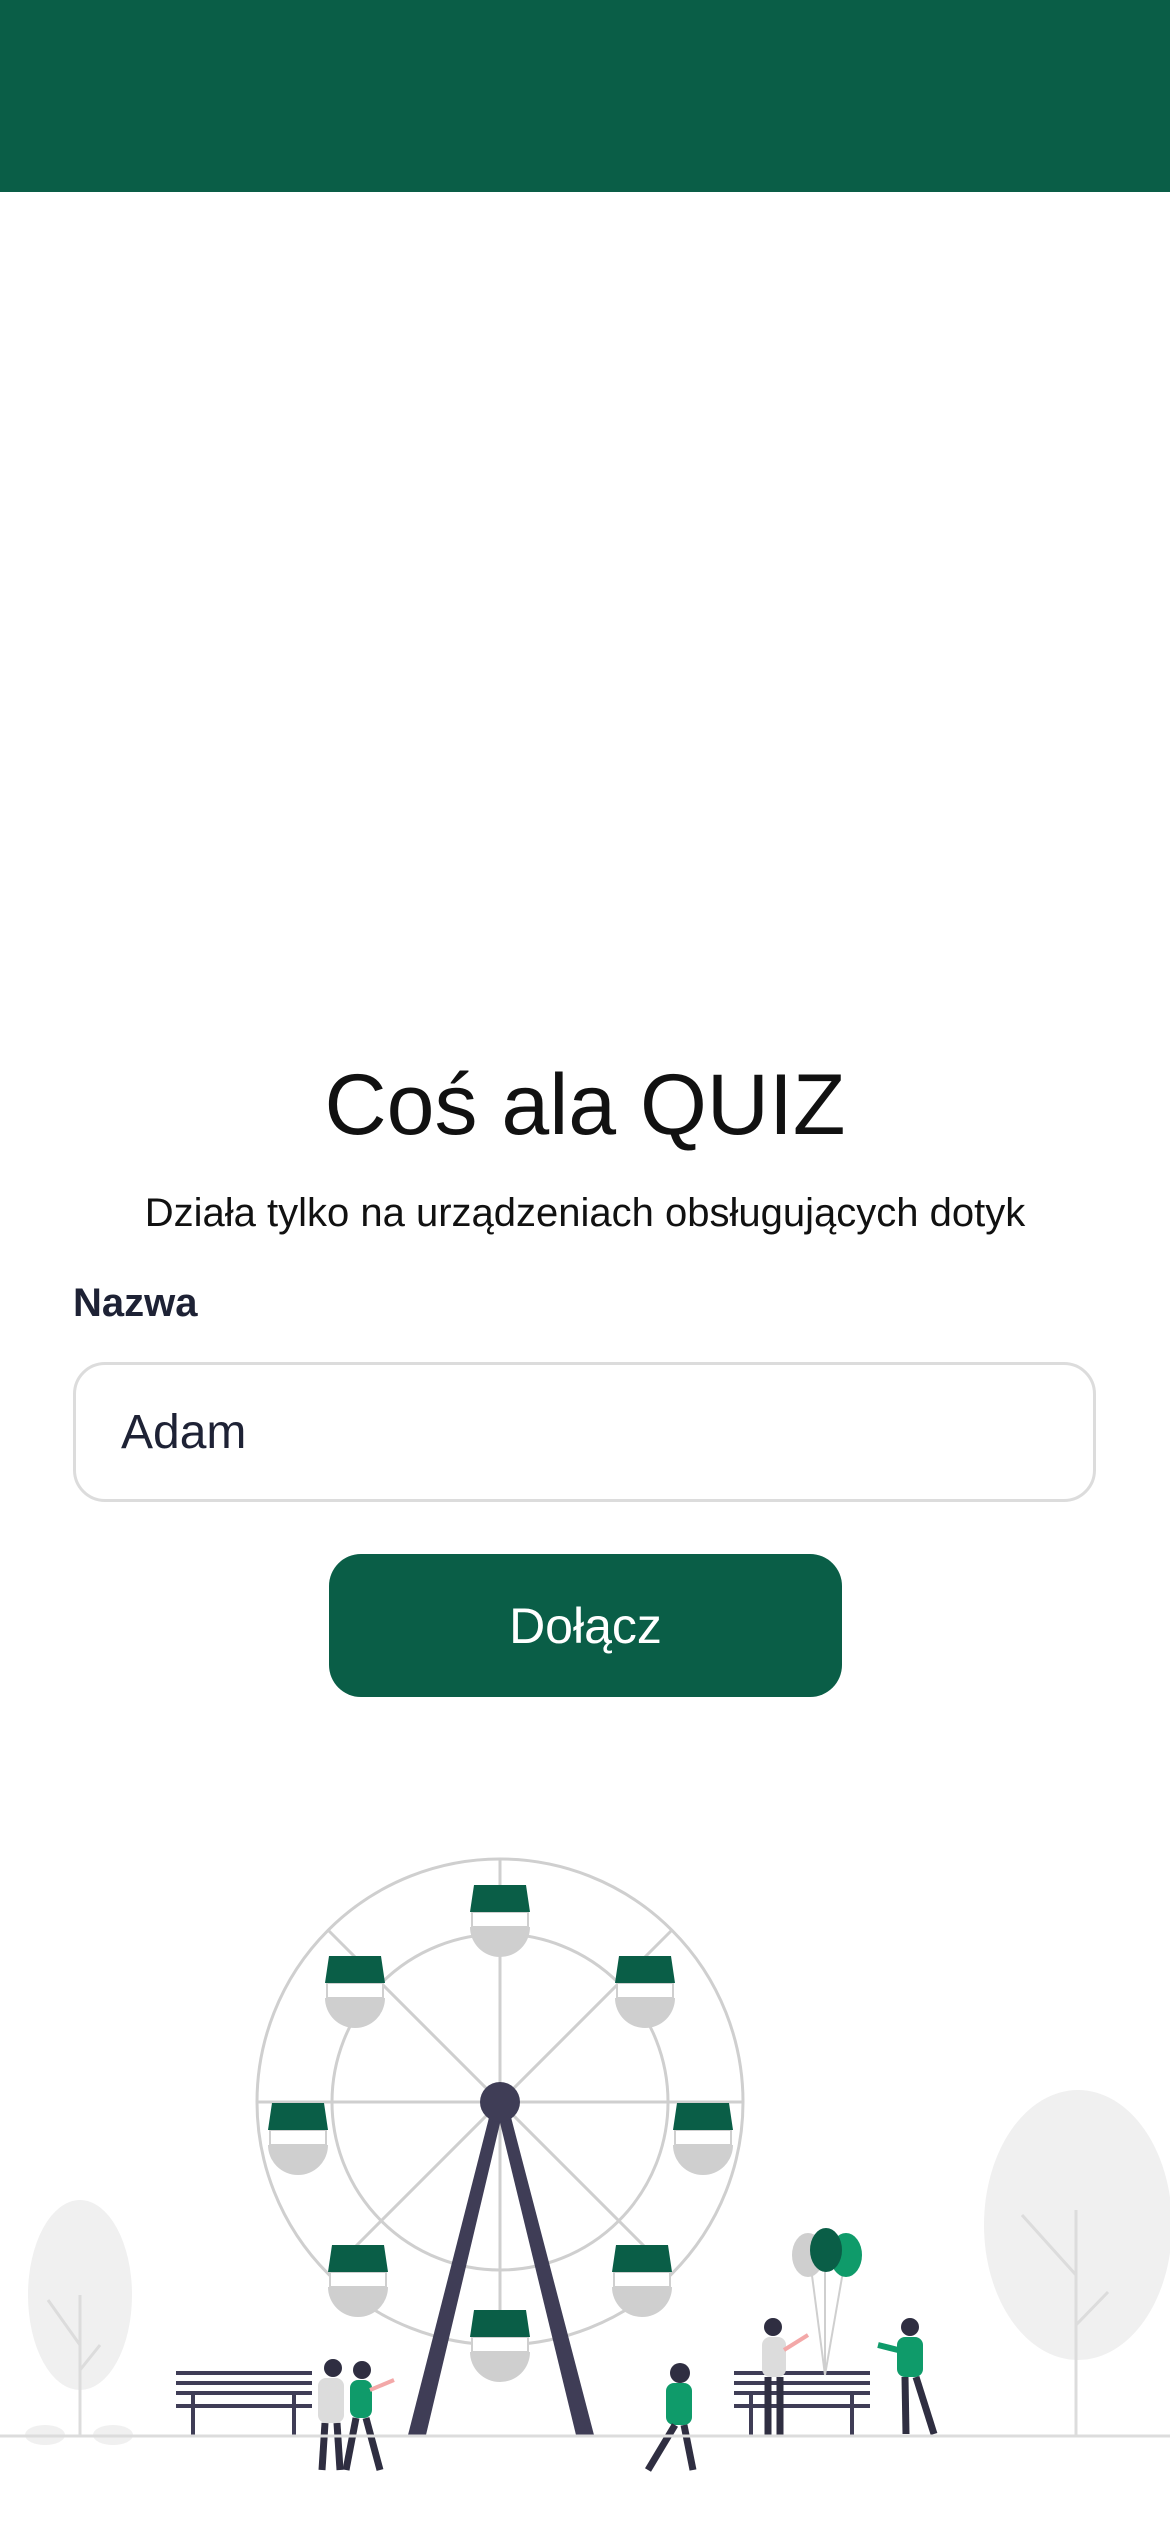  I want to click on ferris-wheel, so click(500, 2146).